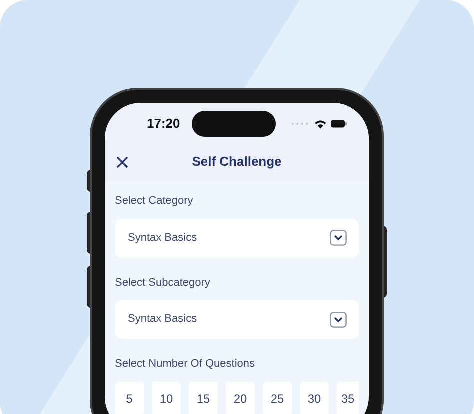 The width and height of the screenshot is (474, 414). I want to click on battery-icon, so click(339, 124).